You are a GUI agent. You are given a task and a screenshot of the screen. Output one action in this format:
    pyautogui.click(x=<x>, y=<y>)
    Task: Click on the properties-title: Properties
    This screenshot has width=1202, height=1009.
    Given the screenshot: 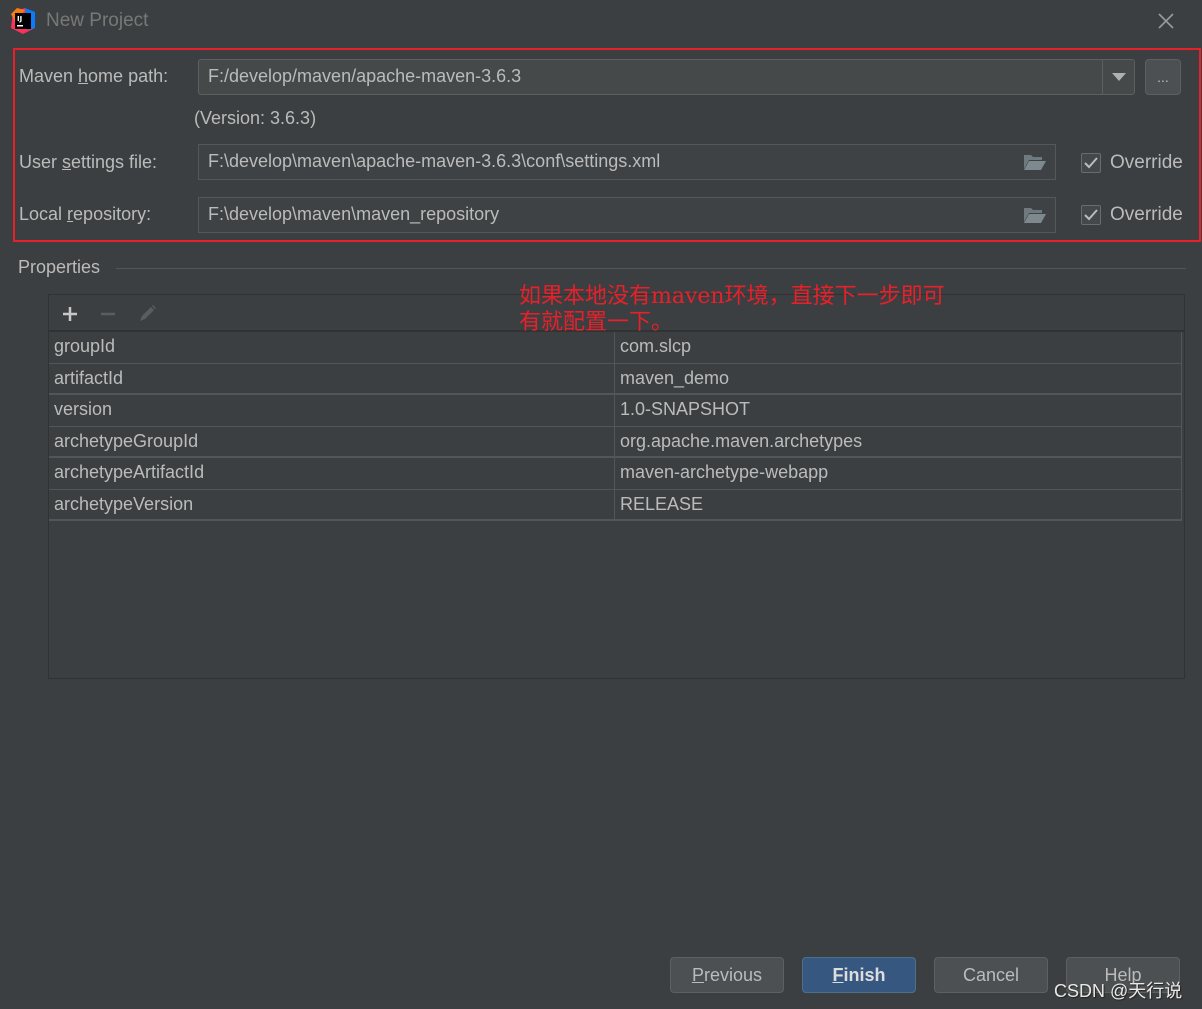 What is the action you would take?
    pyautogui.click(x=59, y=267)
    